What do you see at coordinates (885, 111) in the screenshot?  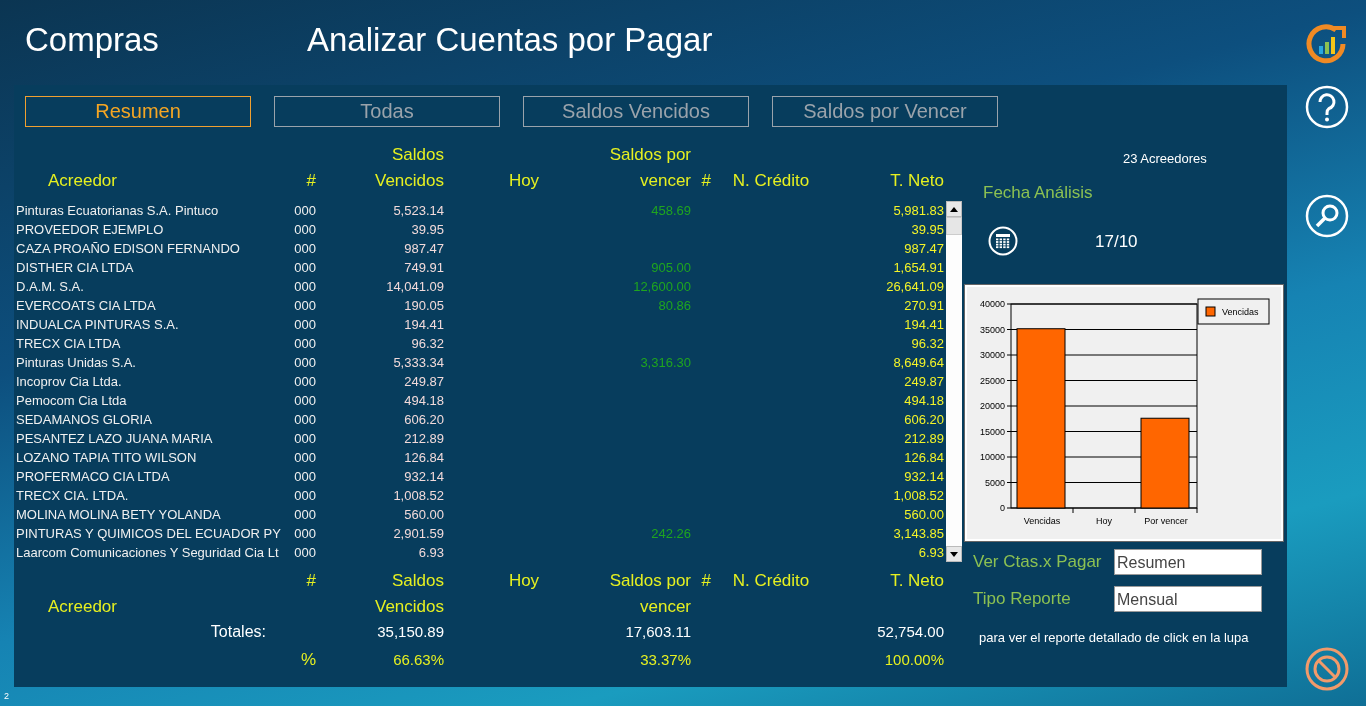 I see `tab: Saldos por Vencer` at bounding box center [885, 111].